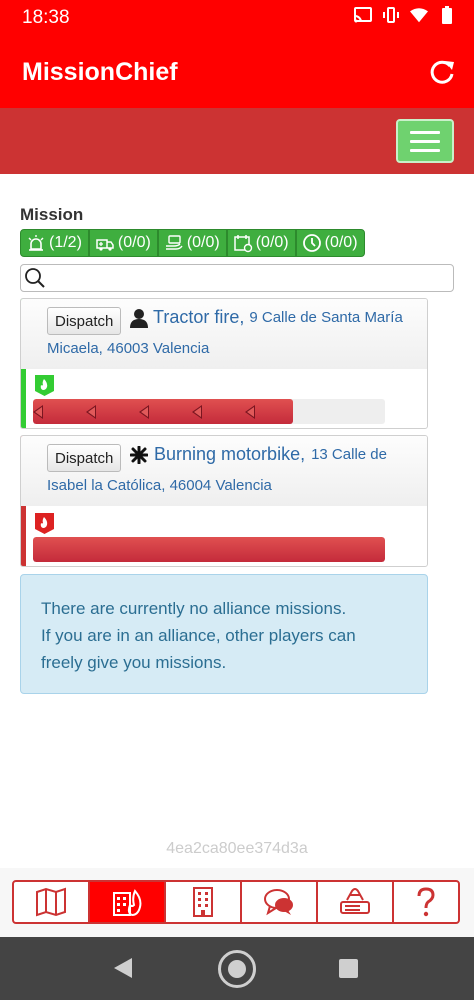  I want to click on tab-buildings, so click(203, 902).